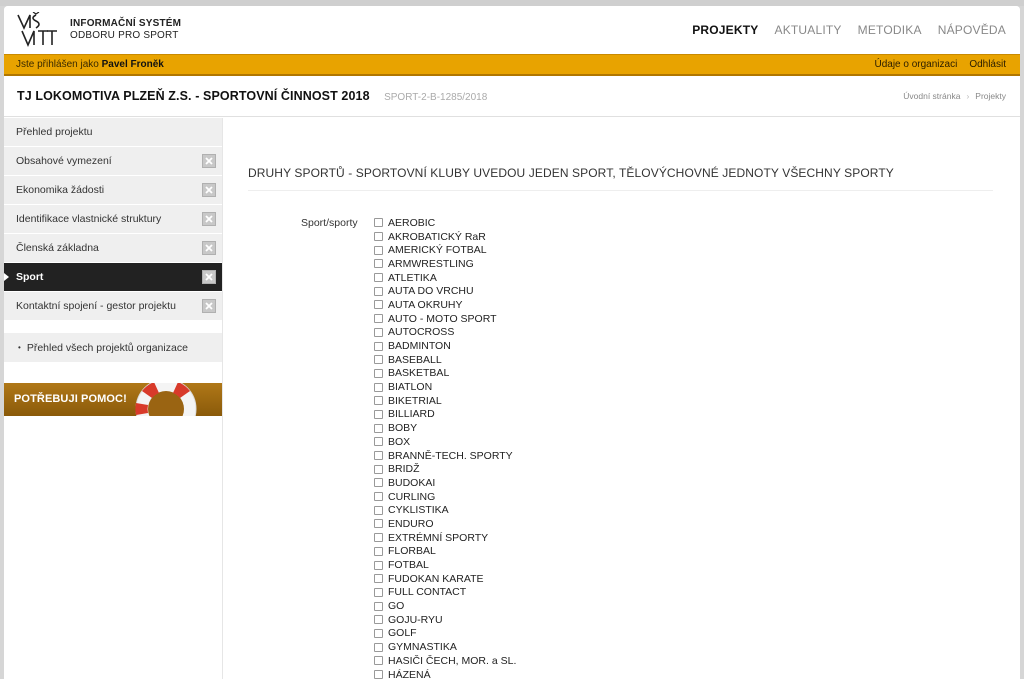 The height and width of the screenshot is (679, 1024). What do you see at coordinates (445, 305) in the screenshot?
I see `sport-option: AUTA OKRUHY` at bounding box center [445, 305].